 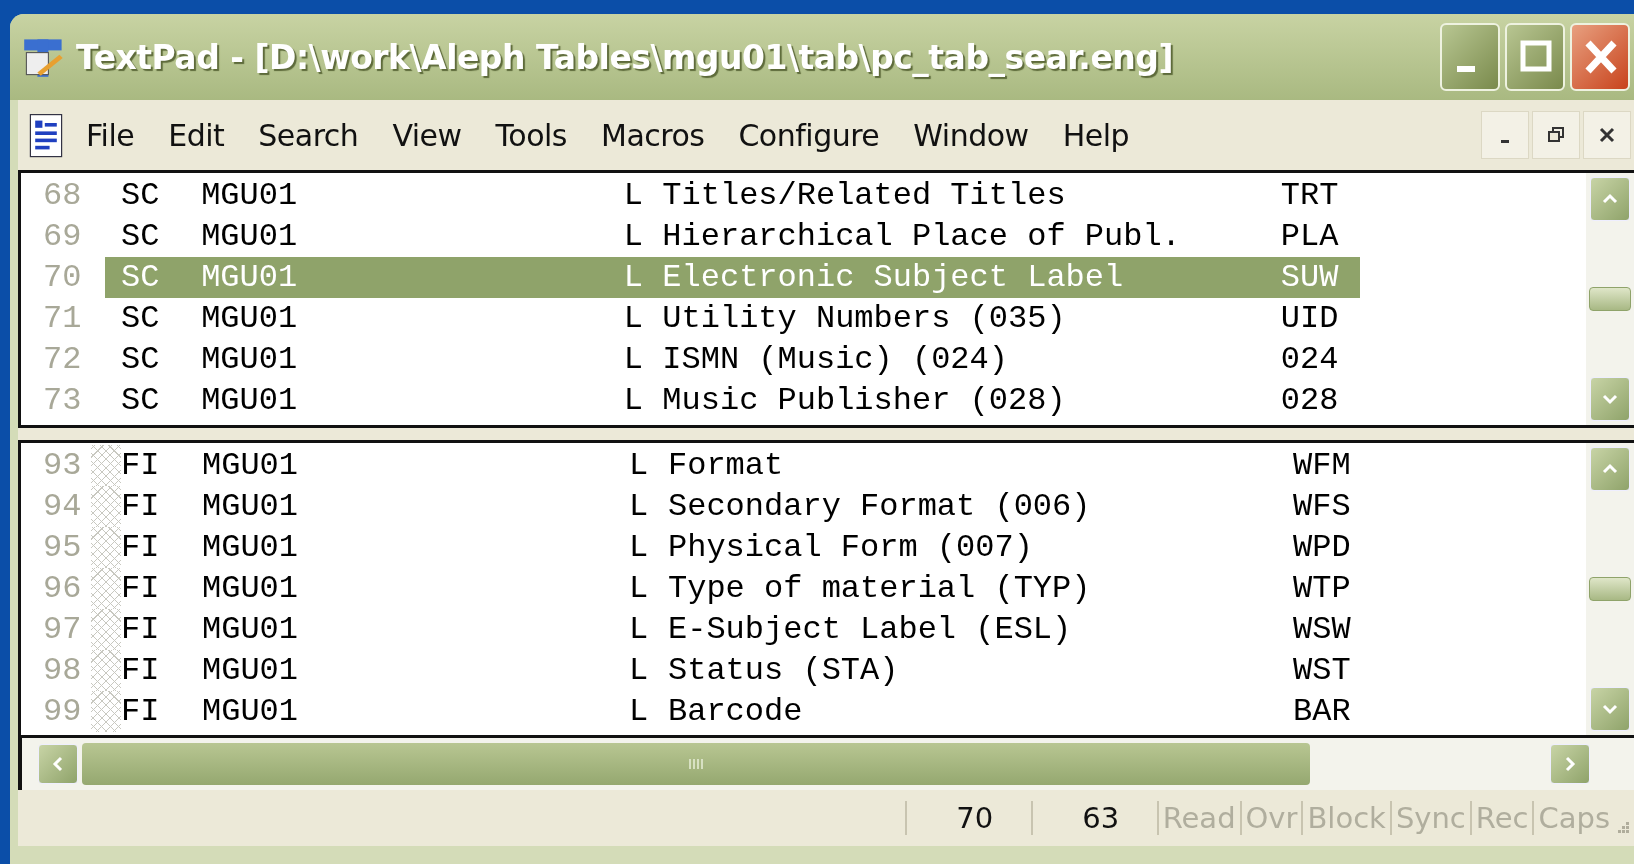 I want to click on close-button, so click(x=1607, y=135).